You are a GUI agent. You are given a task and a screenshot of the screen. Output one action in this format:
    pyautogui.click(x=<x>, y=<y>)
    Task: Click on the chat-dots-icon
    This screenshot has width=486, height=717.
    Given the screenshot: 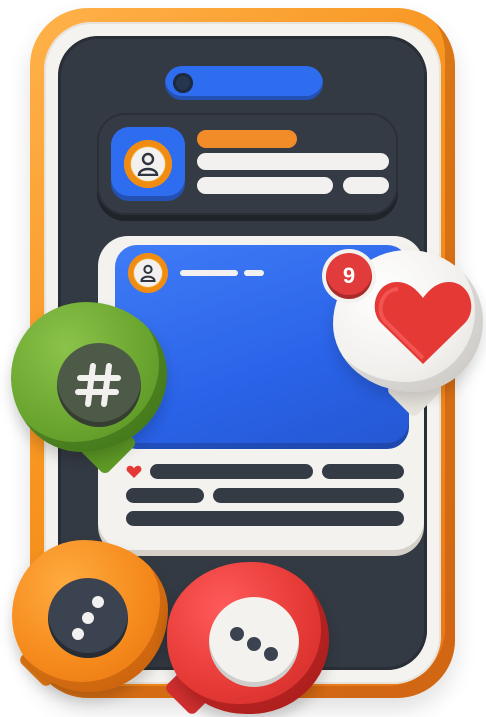 What is the action you would take?
    pyautogui.click(x=254, y=642)
    